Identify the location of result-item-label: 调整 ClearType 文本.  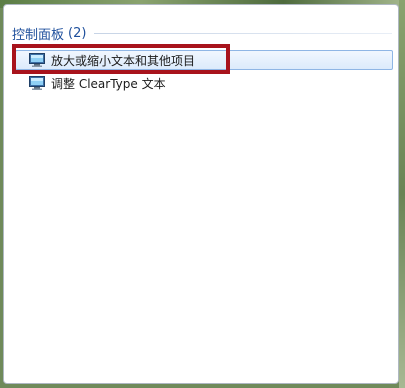
(108, 83).